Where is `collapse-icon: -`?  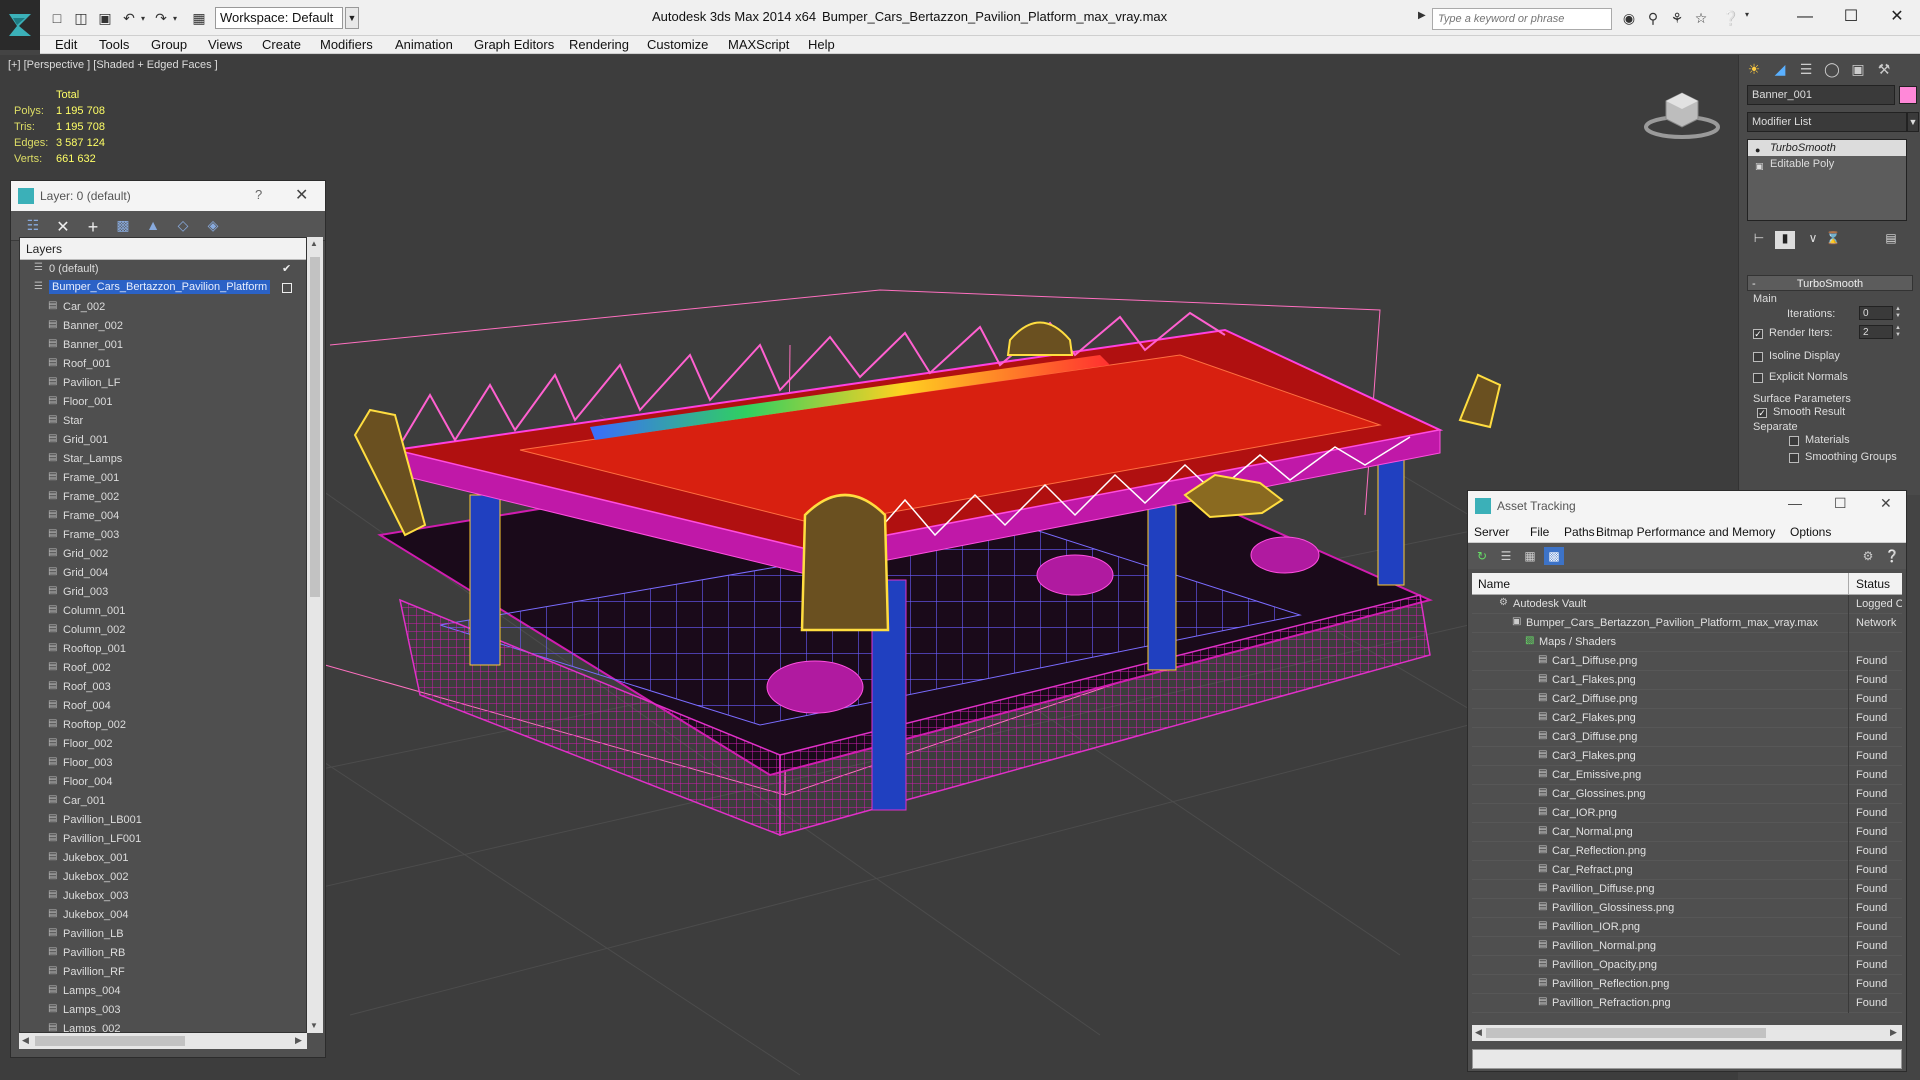 collapse-icon: - is located at coordinates (1754, 284).